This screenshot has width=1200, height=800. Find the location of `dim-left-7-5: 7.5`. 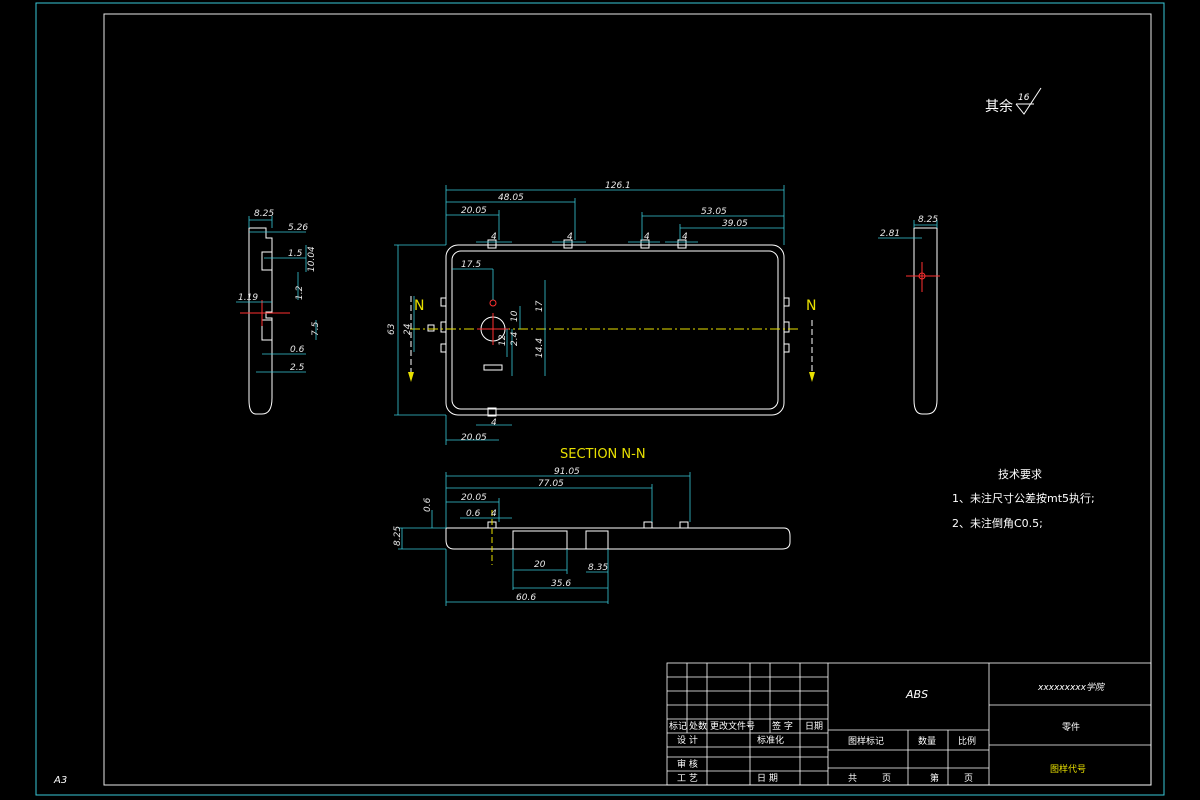

dim-left-7-5: 7.5 is located at coordinates (316, 328).